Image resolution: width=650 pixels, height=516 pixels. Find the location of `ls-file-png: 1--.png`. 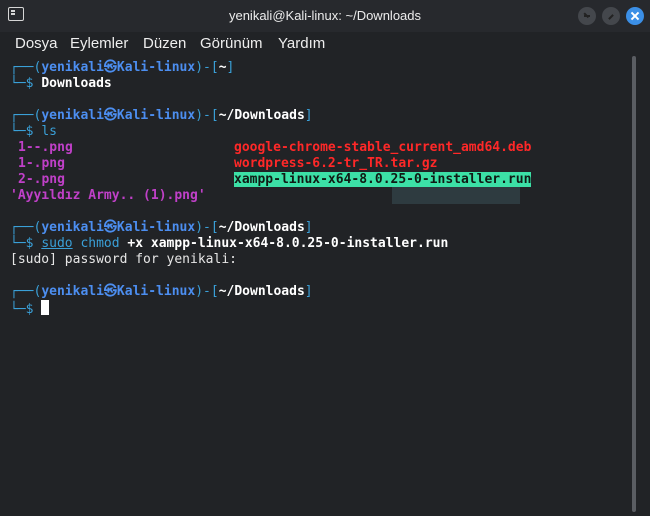

ls-file-png: 1--.png is located at coordinates (45, 147).